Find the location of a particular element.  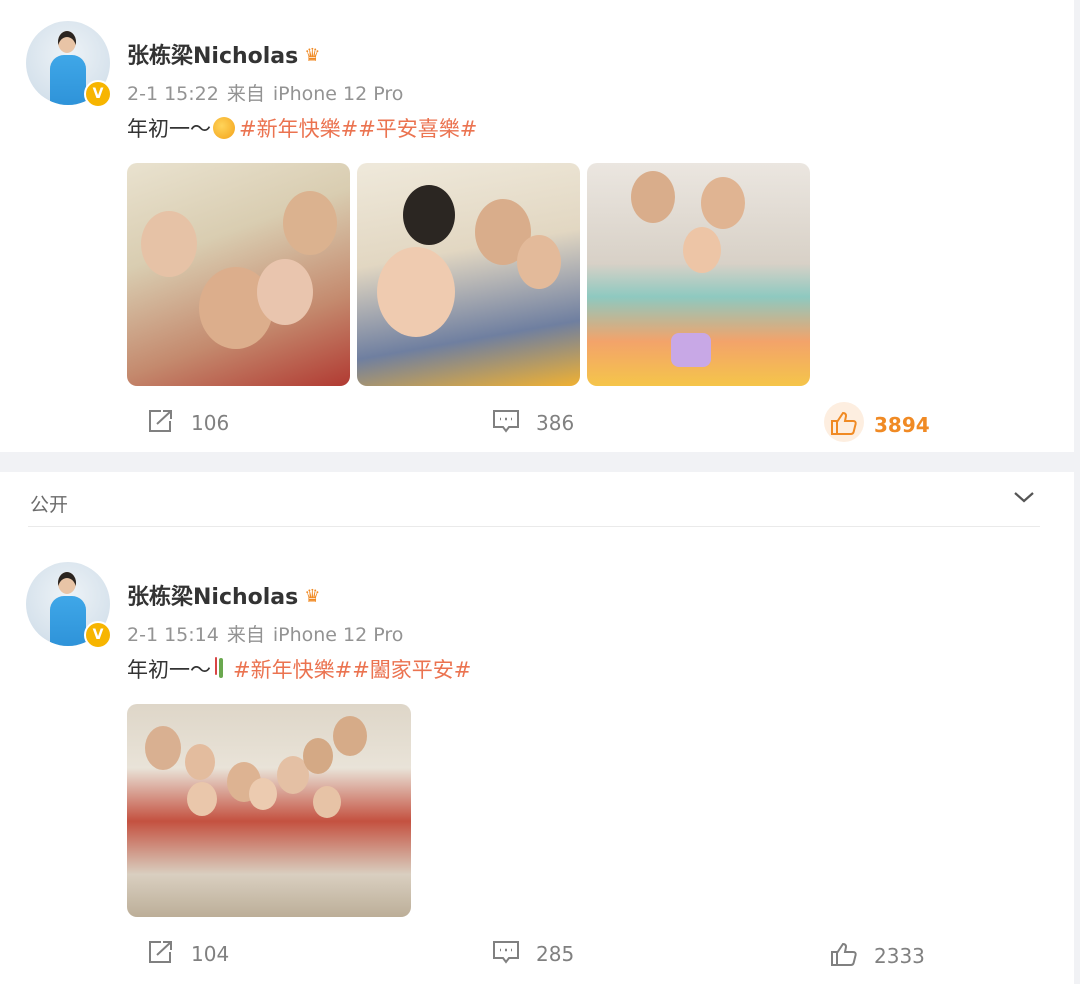

three-kids-photo is located at coordinates (698, 274).